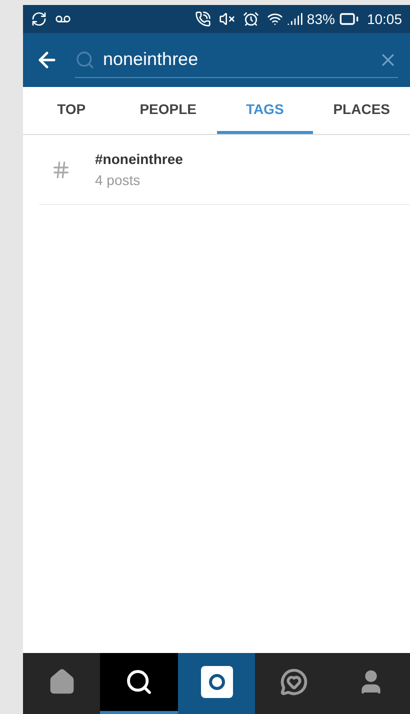  I want to click on sync-icon, so click(39, 19).